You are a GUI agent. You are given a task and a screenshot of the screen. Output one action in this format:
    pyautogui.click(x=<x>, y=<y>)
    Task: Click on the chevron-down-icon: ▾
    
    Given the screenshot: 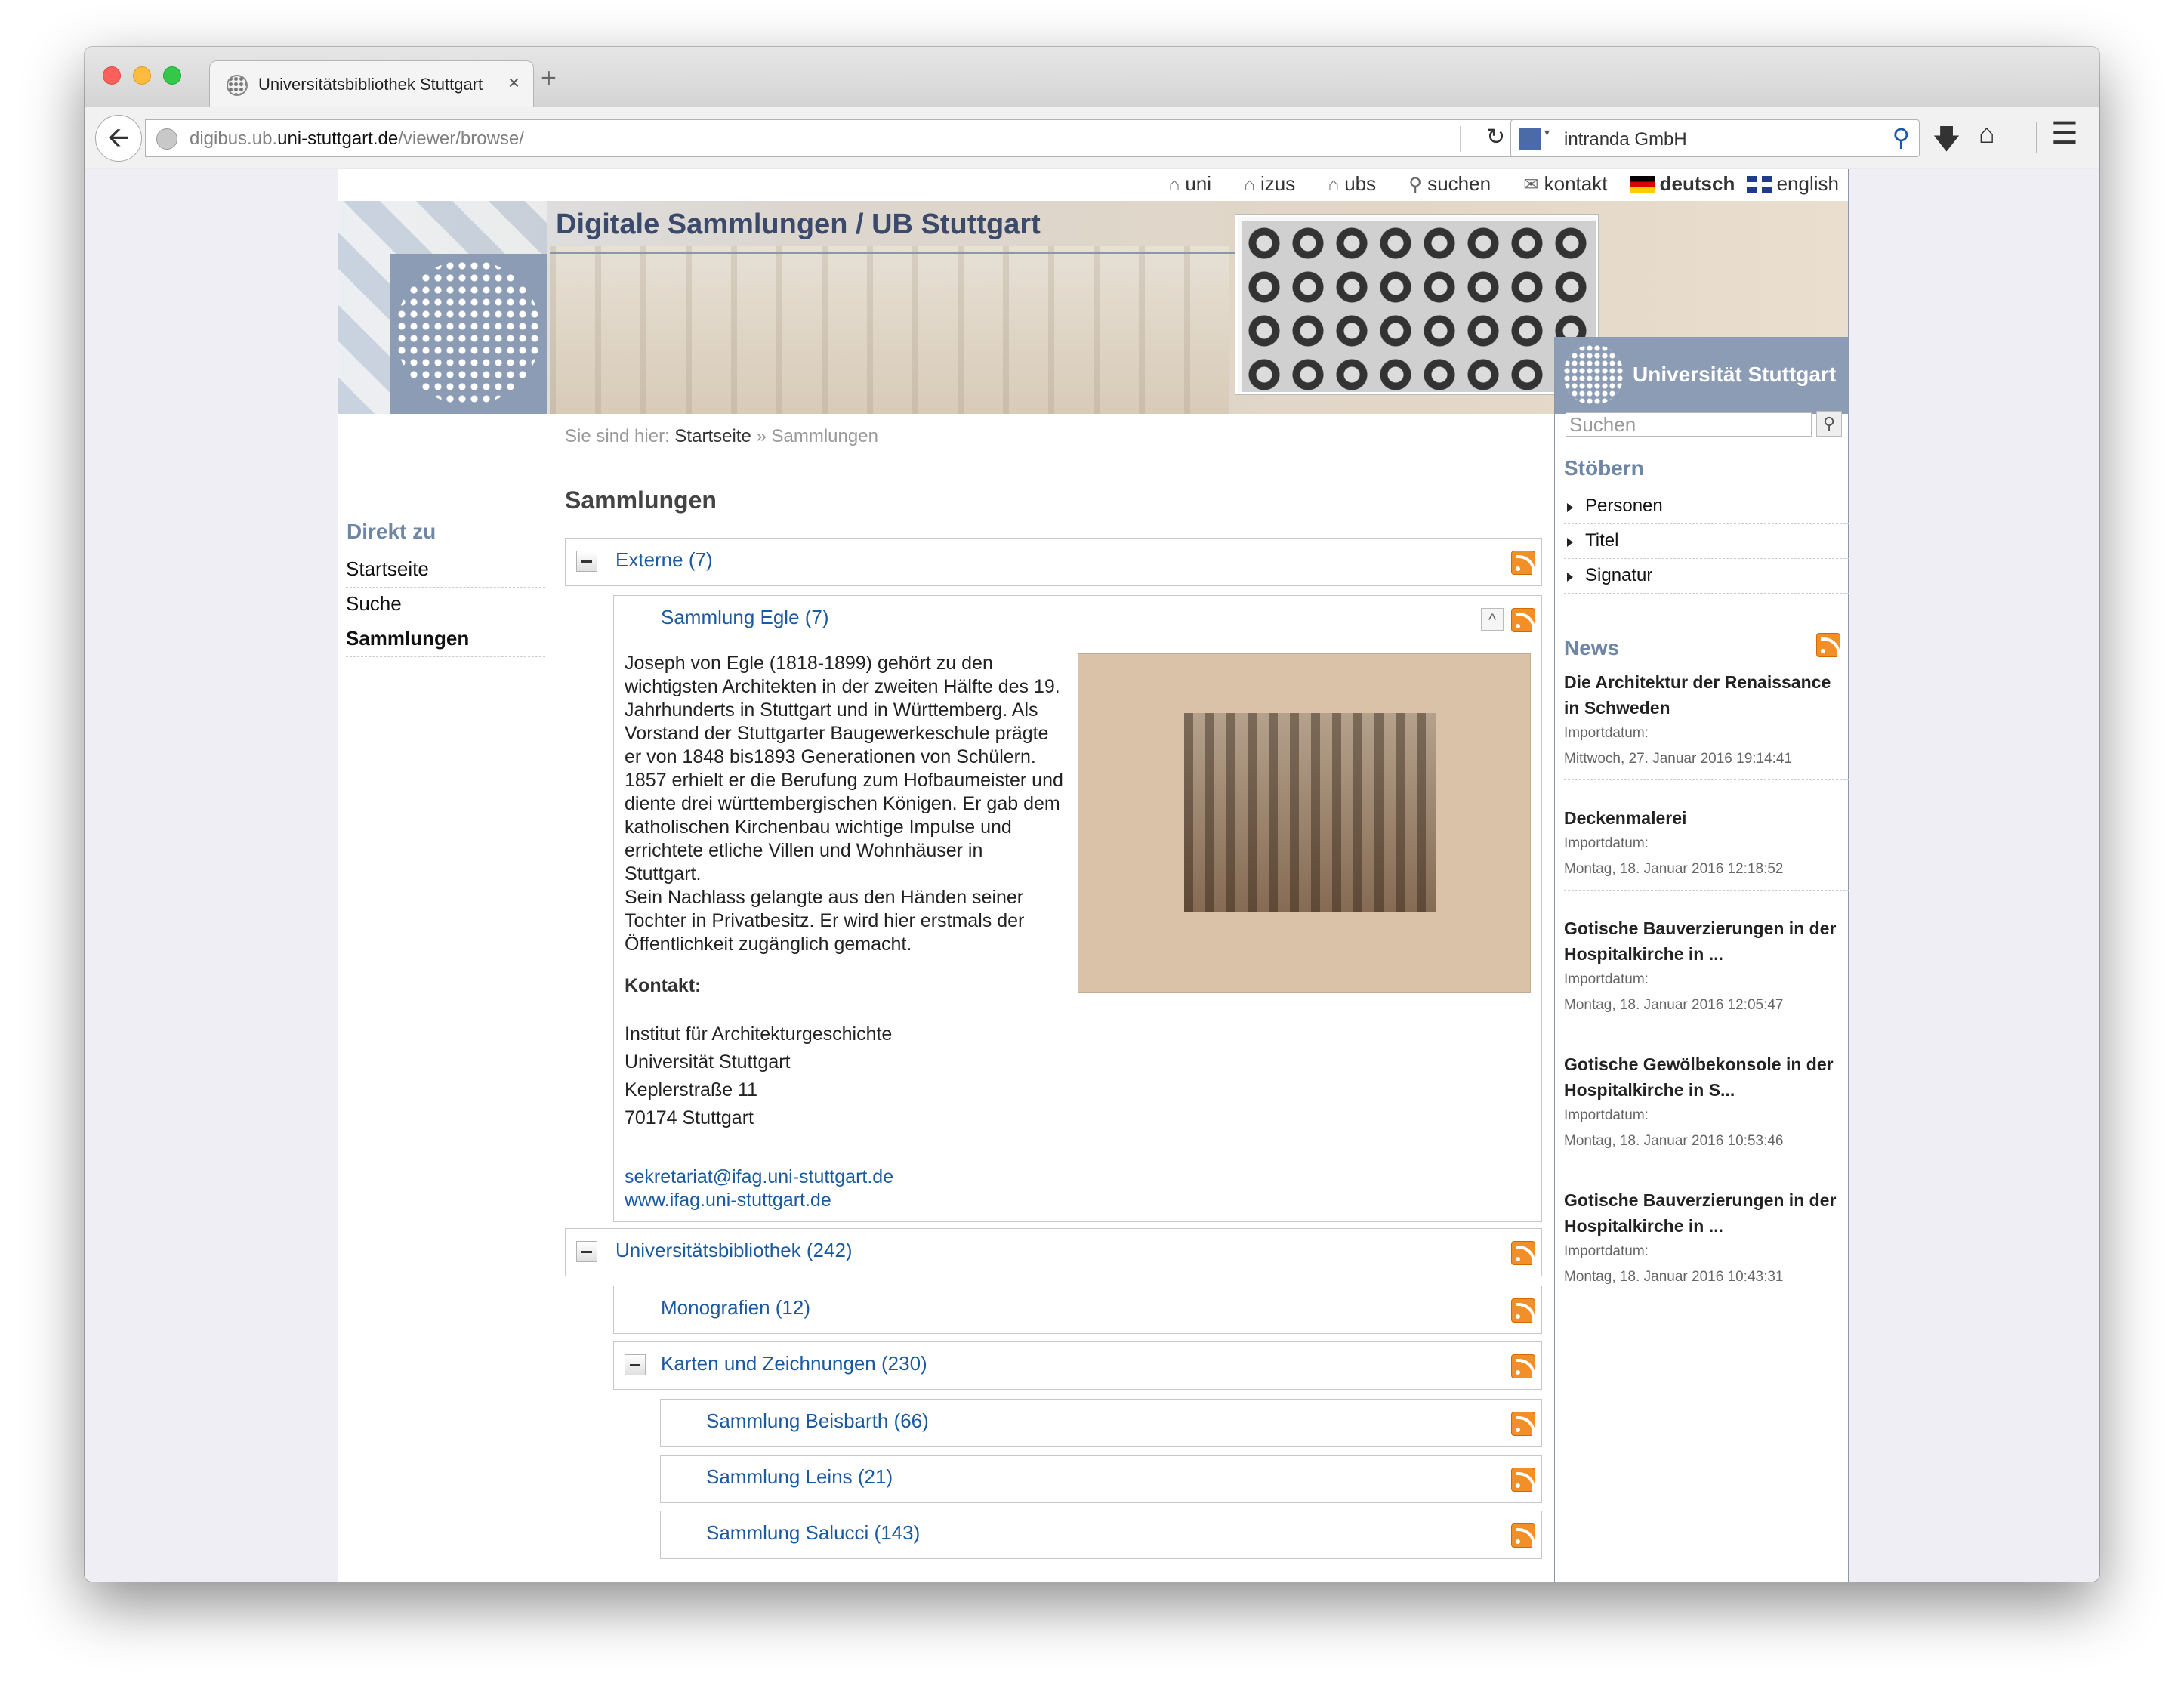 What is the action you would take?
    pyautogui.click(x=1547, y=132)
    